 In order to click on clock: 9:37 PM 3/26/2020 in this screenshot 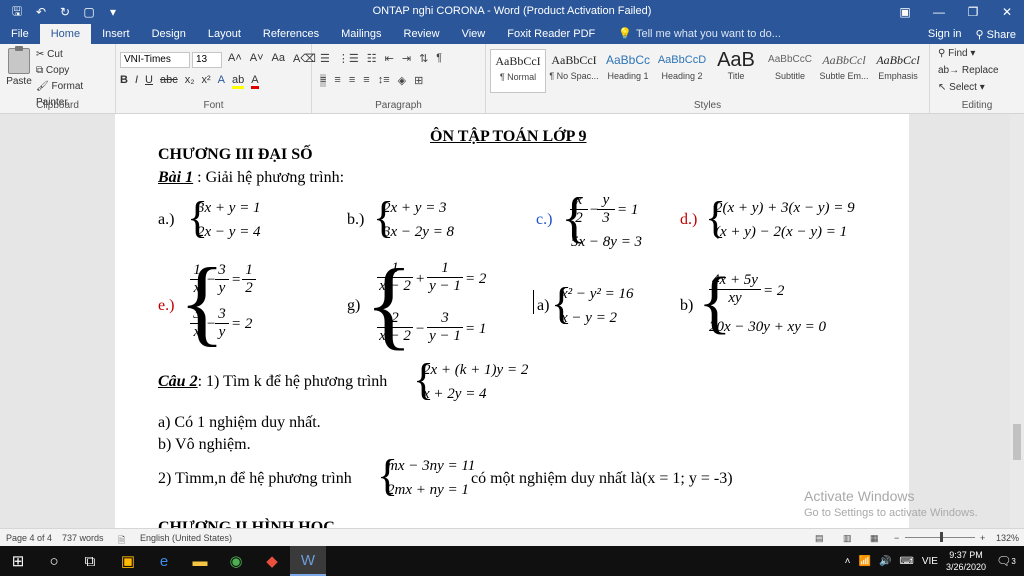, I will do `click(966, 561)`.